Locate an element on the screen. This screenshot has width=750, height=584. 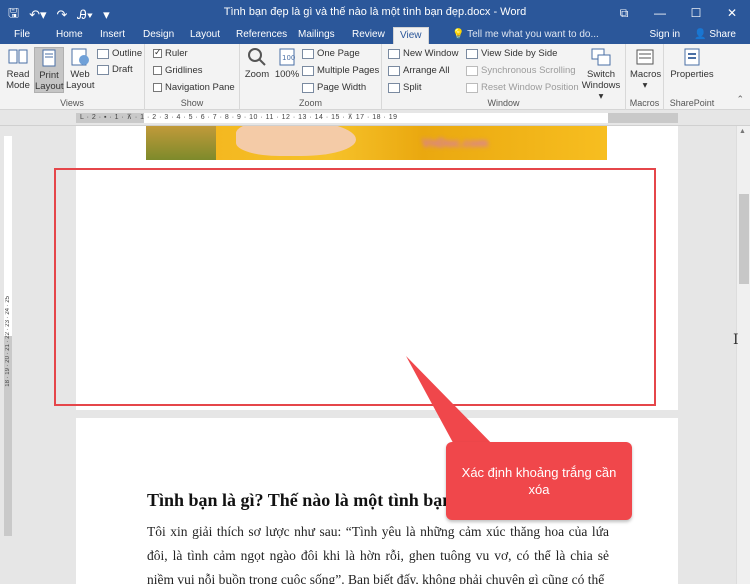
callout-text: Xác định khoảng trắng cần xóa is located at coordinates (539, 481).